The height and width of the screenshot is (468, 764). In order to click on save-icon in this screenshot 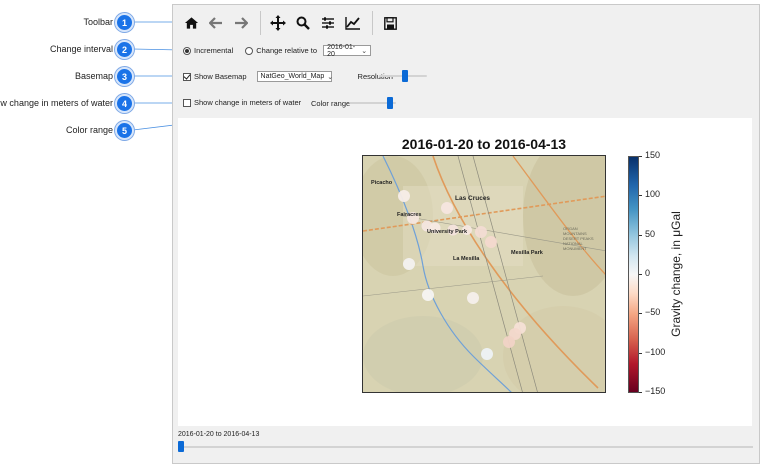, I will do `click(390, 23)`.